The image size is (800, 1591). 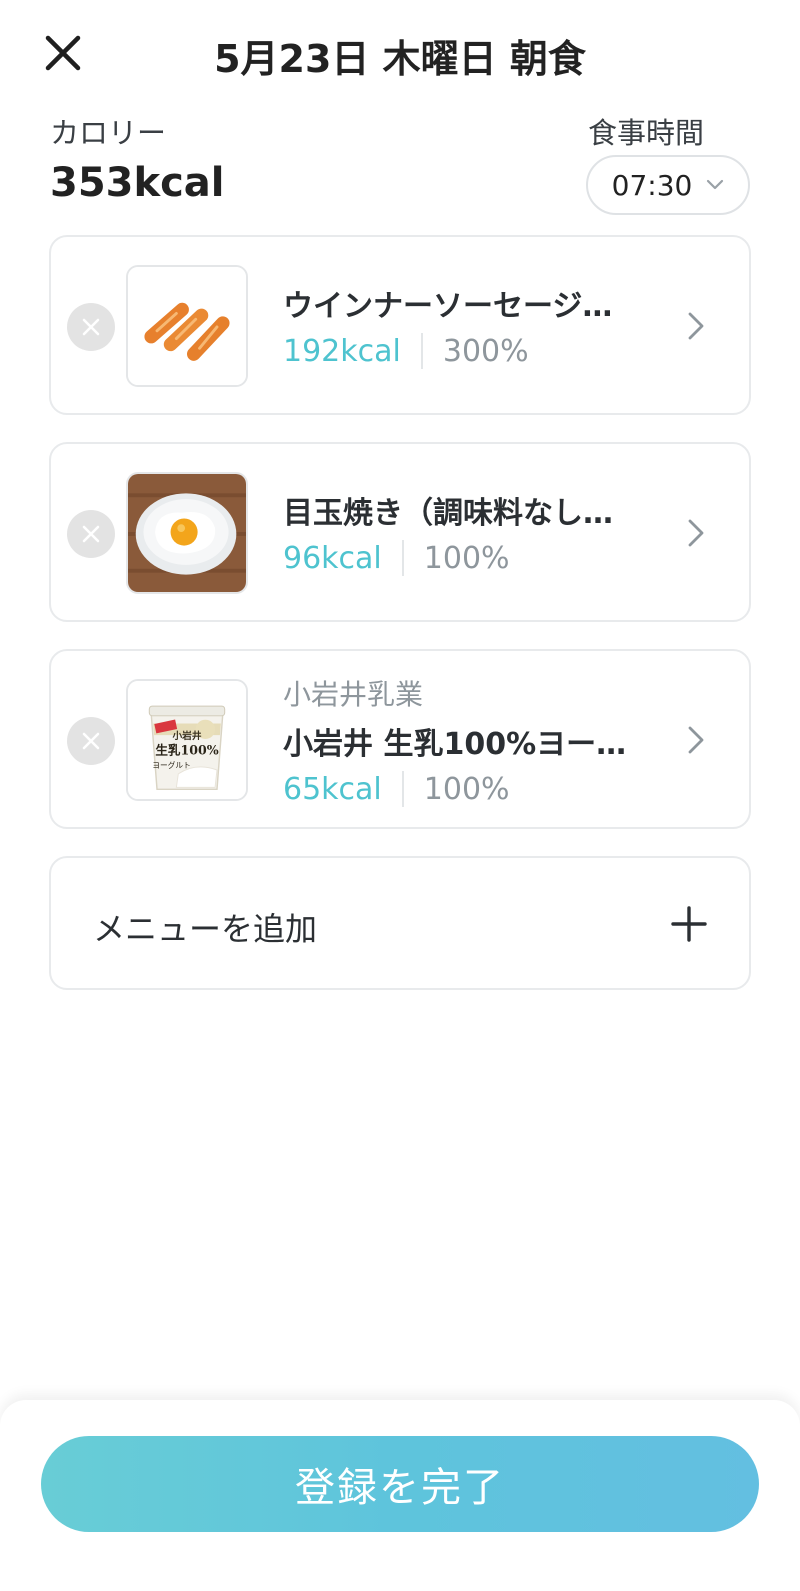 I want to click on plus-icon, so click(x=689, y=924).